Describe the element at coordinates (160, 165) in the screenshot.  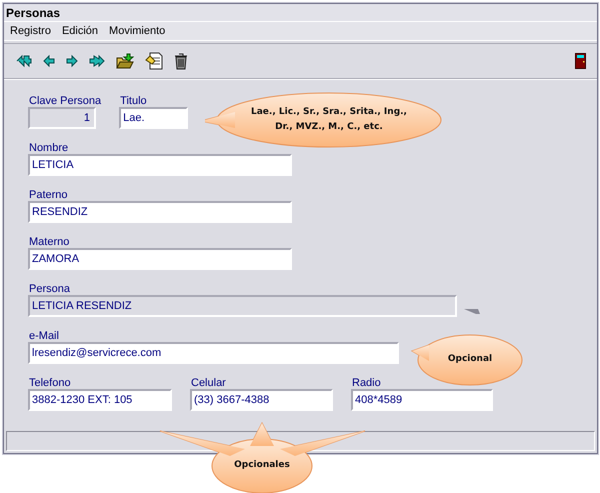
I see `text-field: LETICIA` at that location.